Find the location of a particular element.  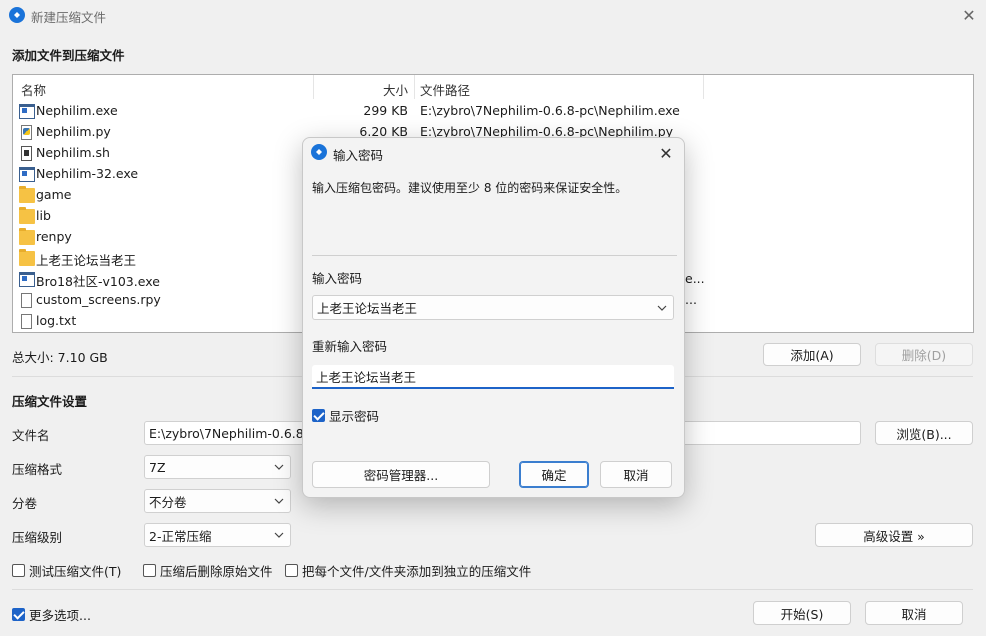

file-name: custom_screens.rpy is located at coordinates (98, 299).